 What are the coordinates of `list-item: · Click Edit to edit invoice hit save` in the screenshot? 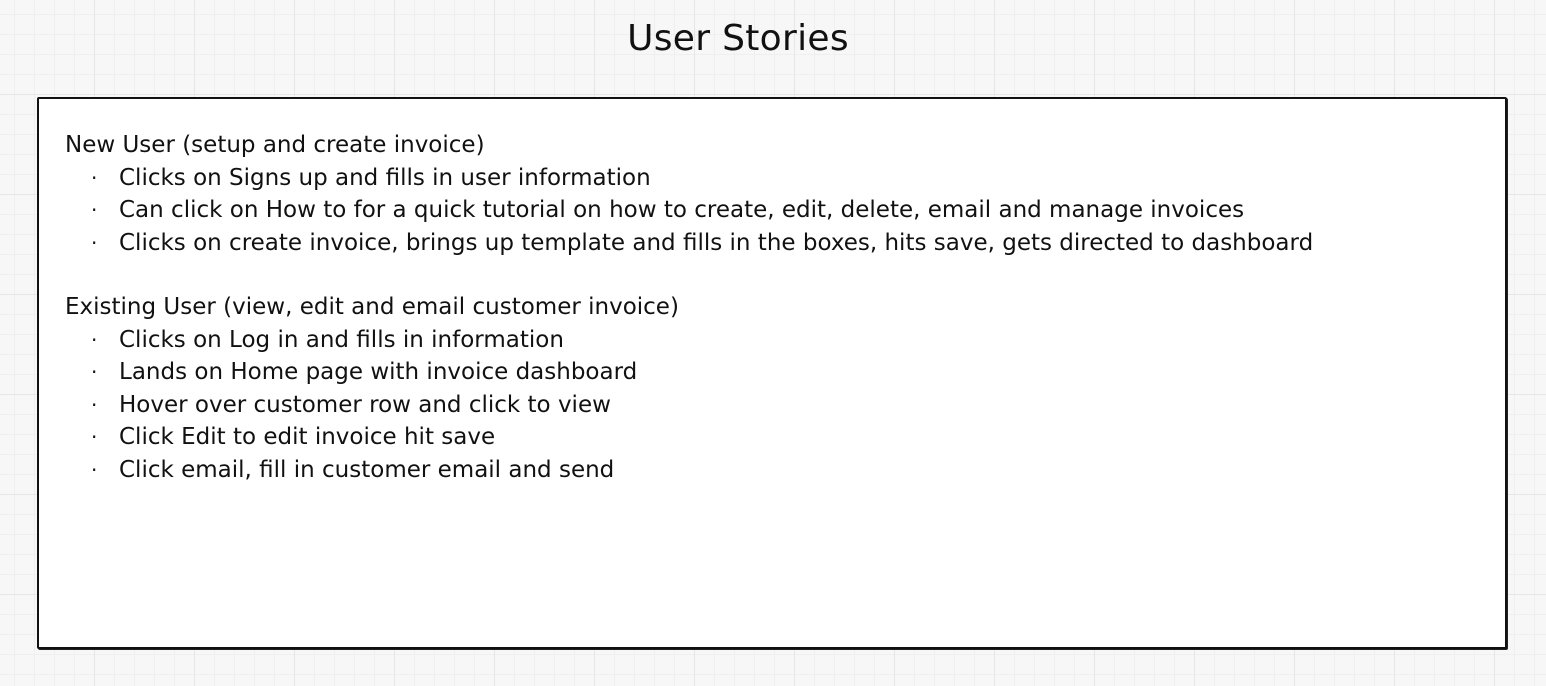 It's located at (775, 437).